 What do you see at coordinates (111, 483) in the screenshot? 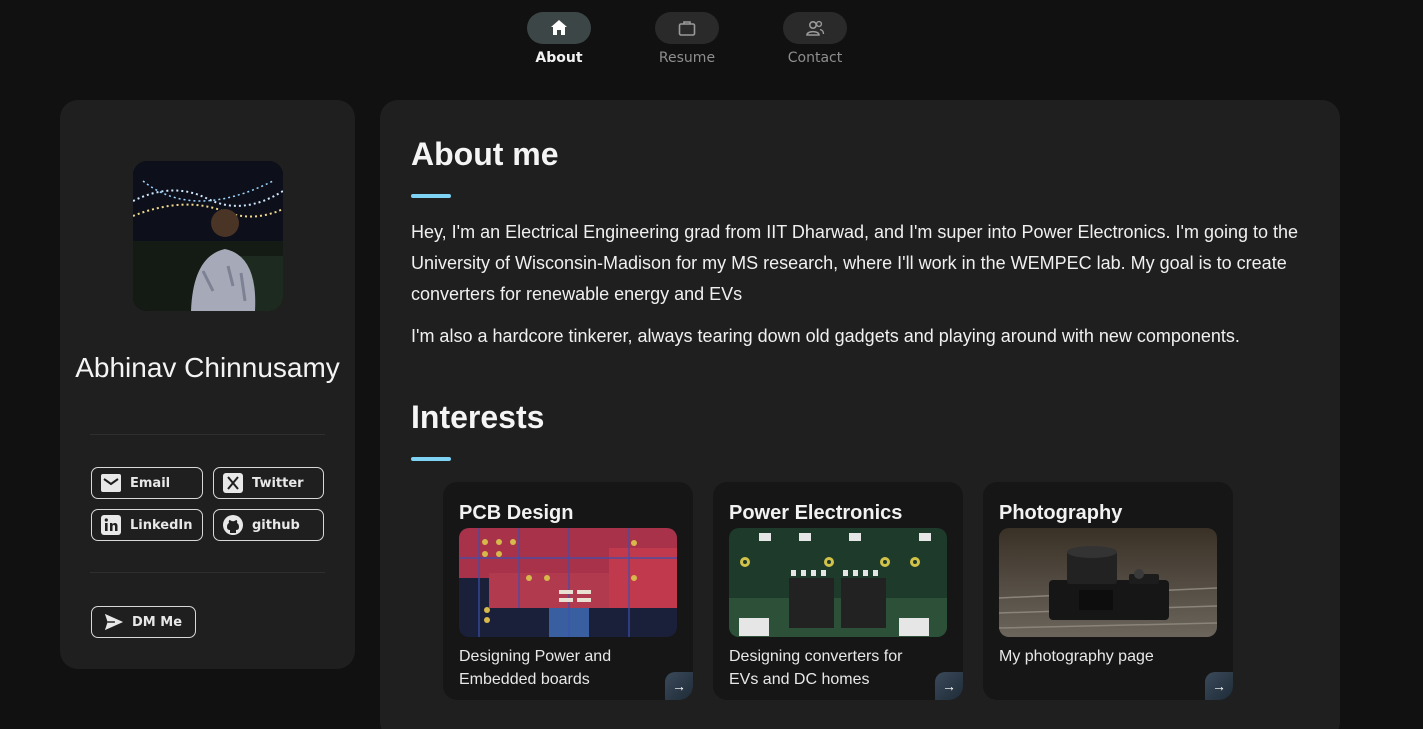
I see `mail-icon` at bounding box center [111, 483].